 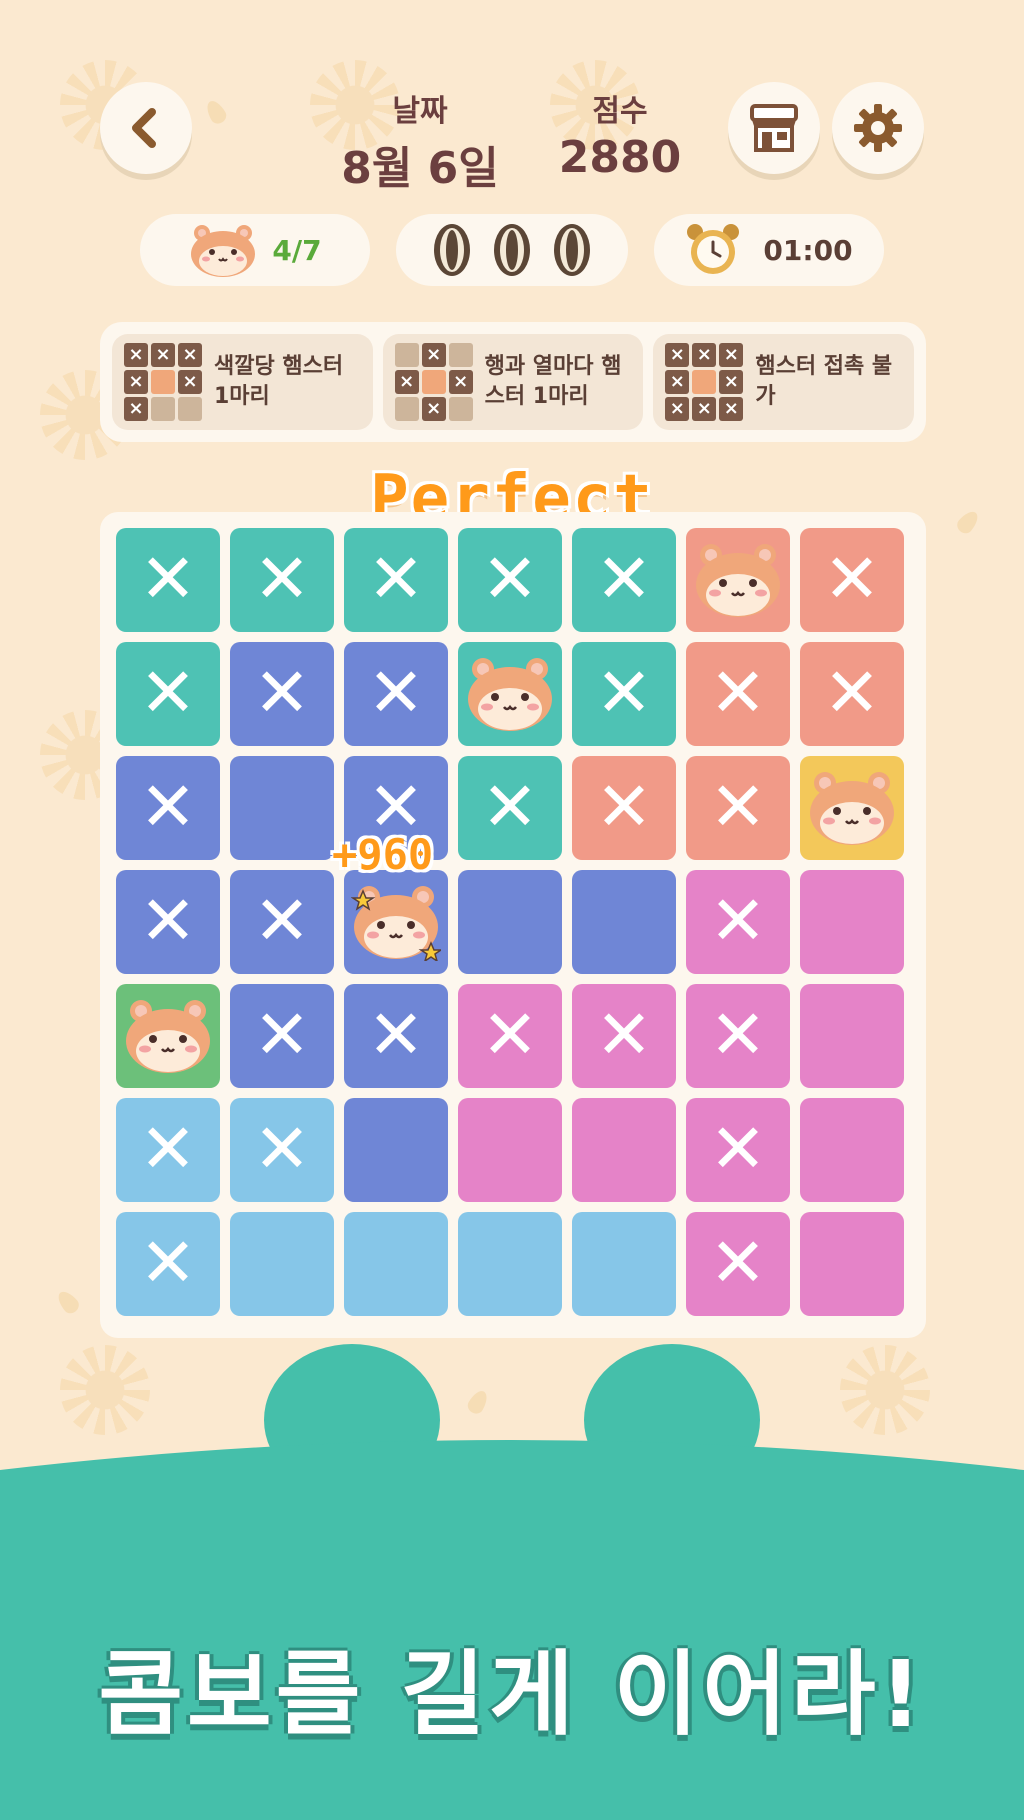 I want to click on score-label: 점수, so click(x=620, y=111).